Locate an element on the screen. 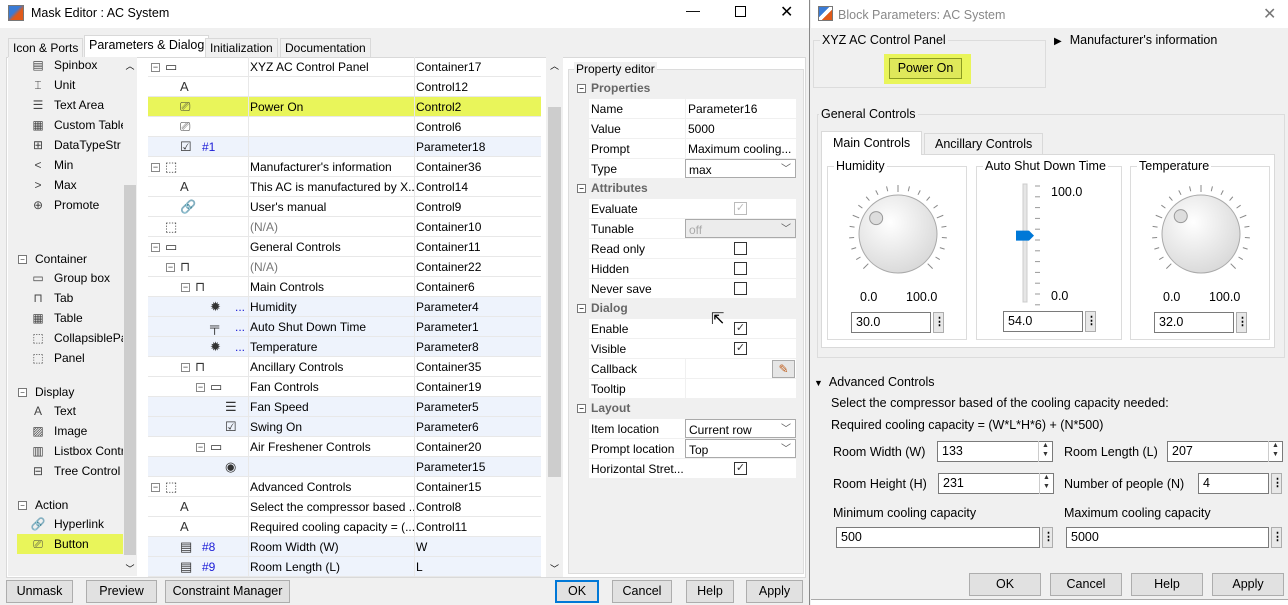 Image resolution: width=1288 pixels, height=605 pixels. tree-row: 🔗 User's manual Control9 is located at coordinates (344, 207).